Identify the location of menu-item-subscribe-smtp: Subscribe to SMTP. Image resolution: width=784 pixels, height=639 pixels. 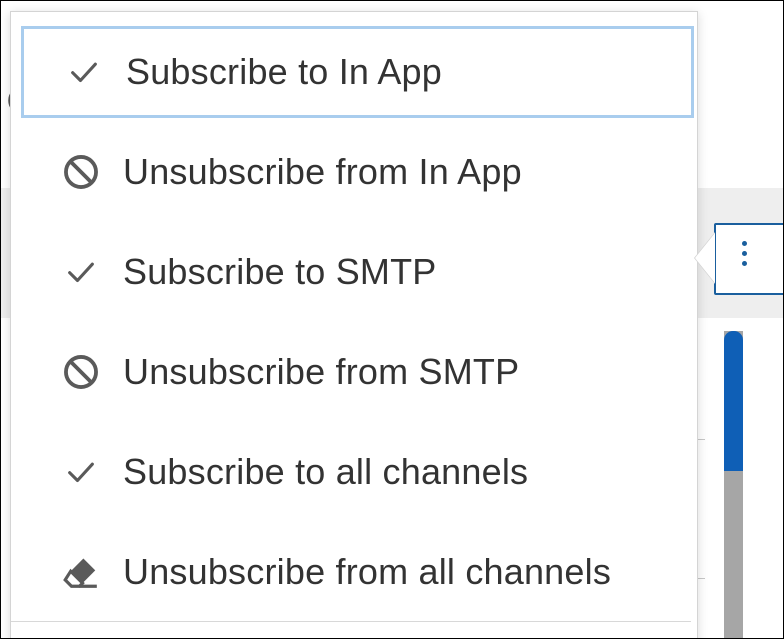
(357, 272).